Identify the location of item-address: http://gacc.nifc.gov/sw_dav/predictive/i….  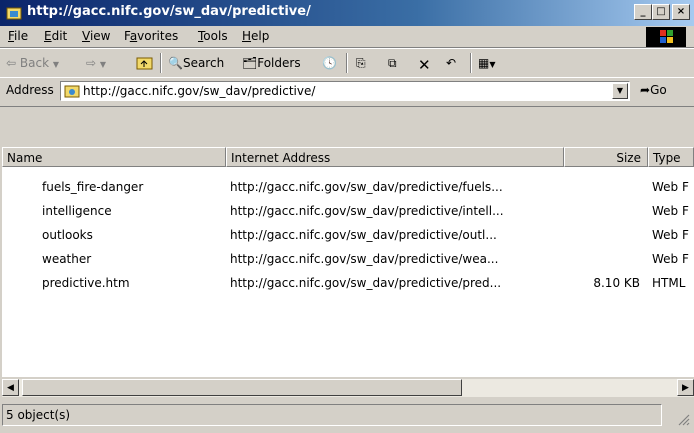
(367, 211).